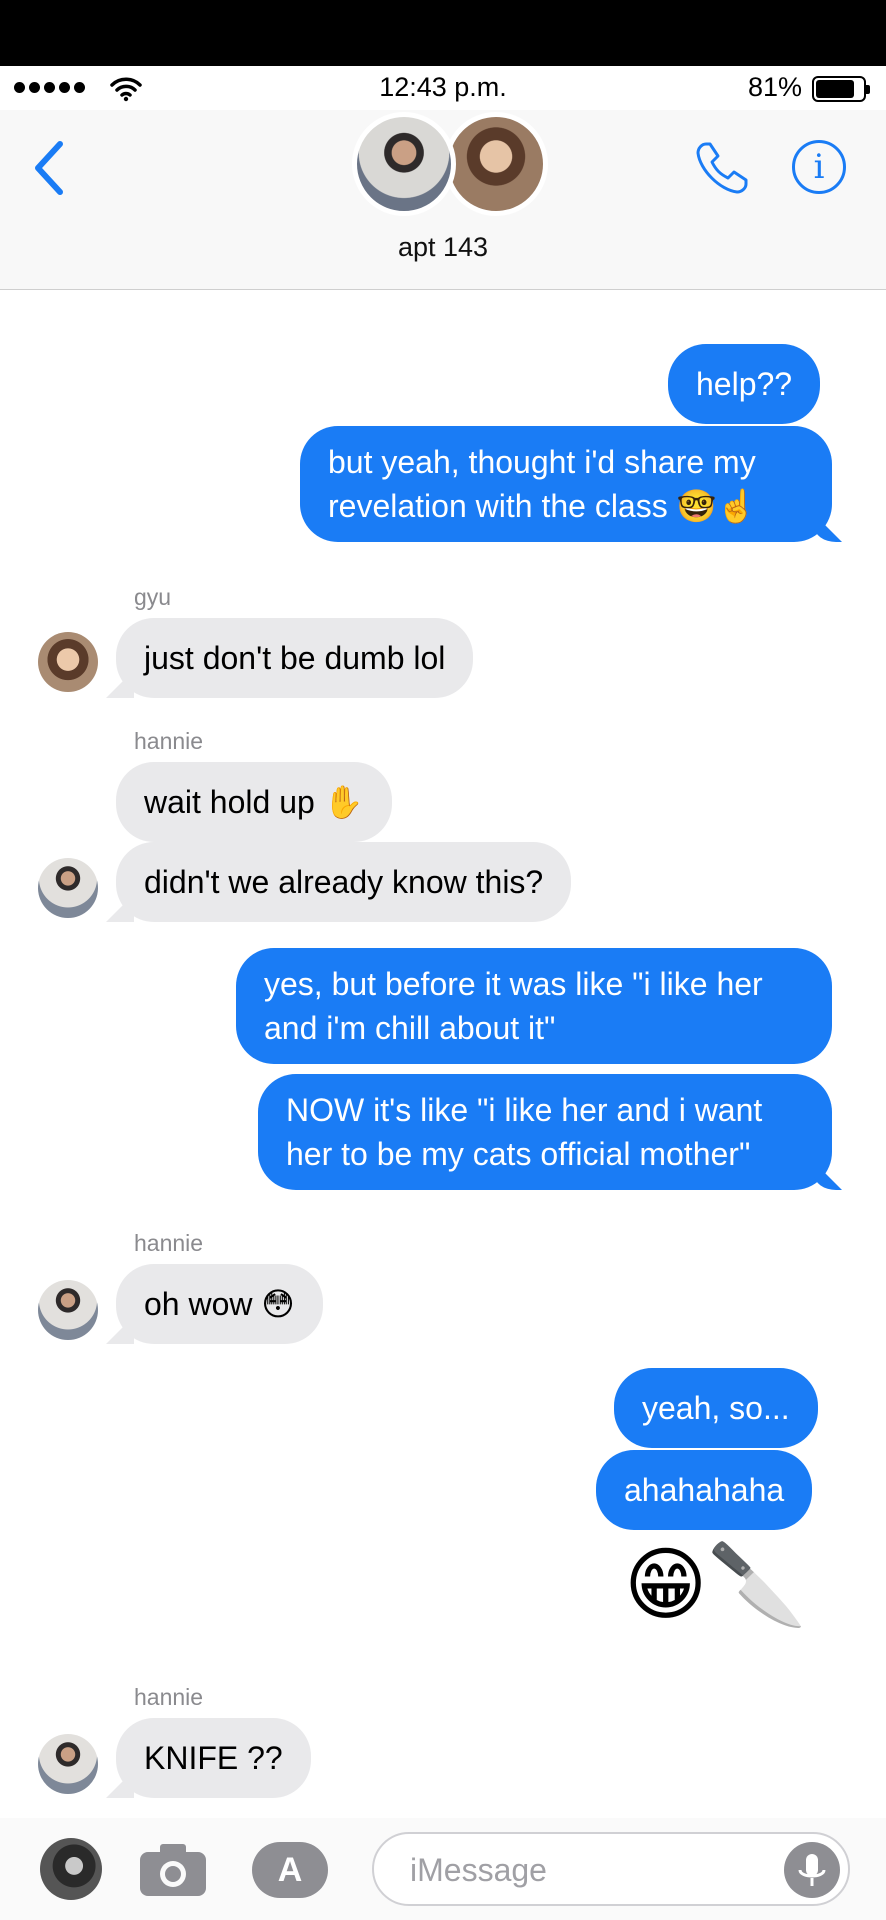 Image resolution: width=886 pixels, height=1920 pixels. I want to click on incoming-message: didn't we already know this?, so click(344, 882).